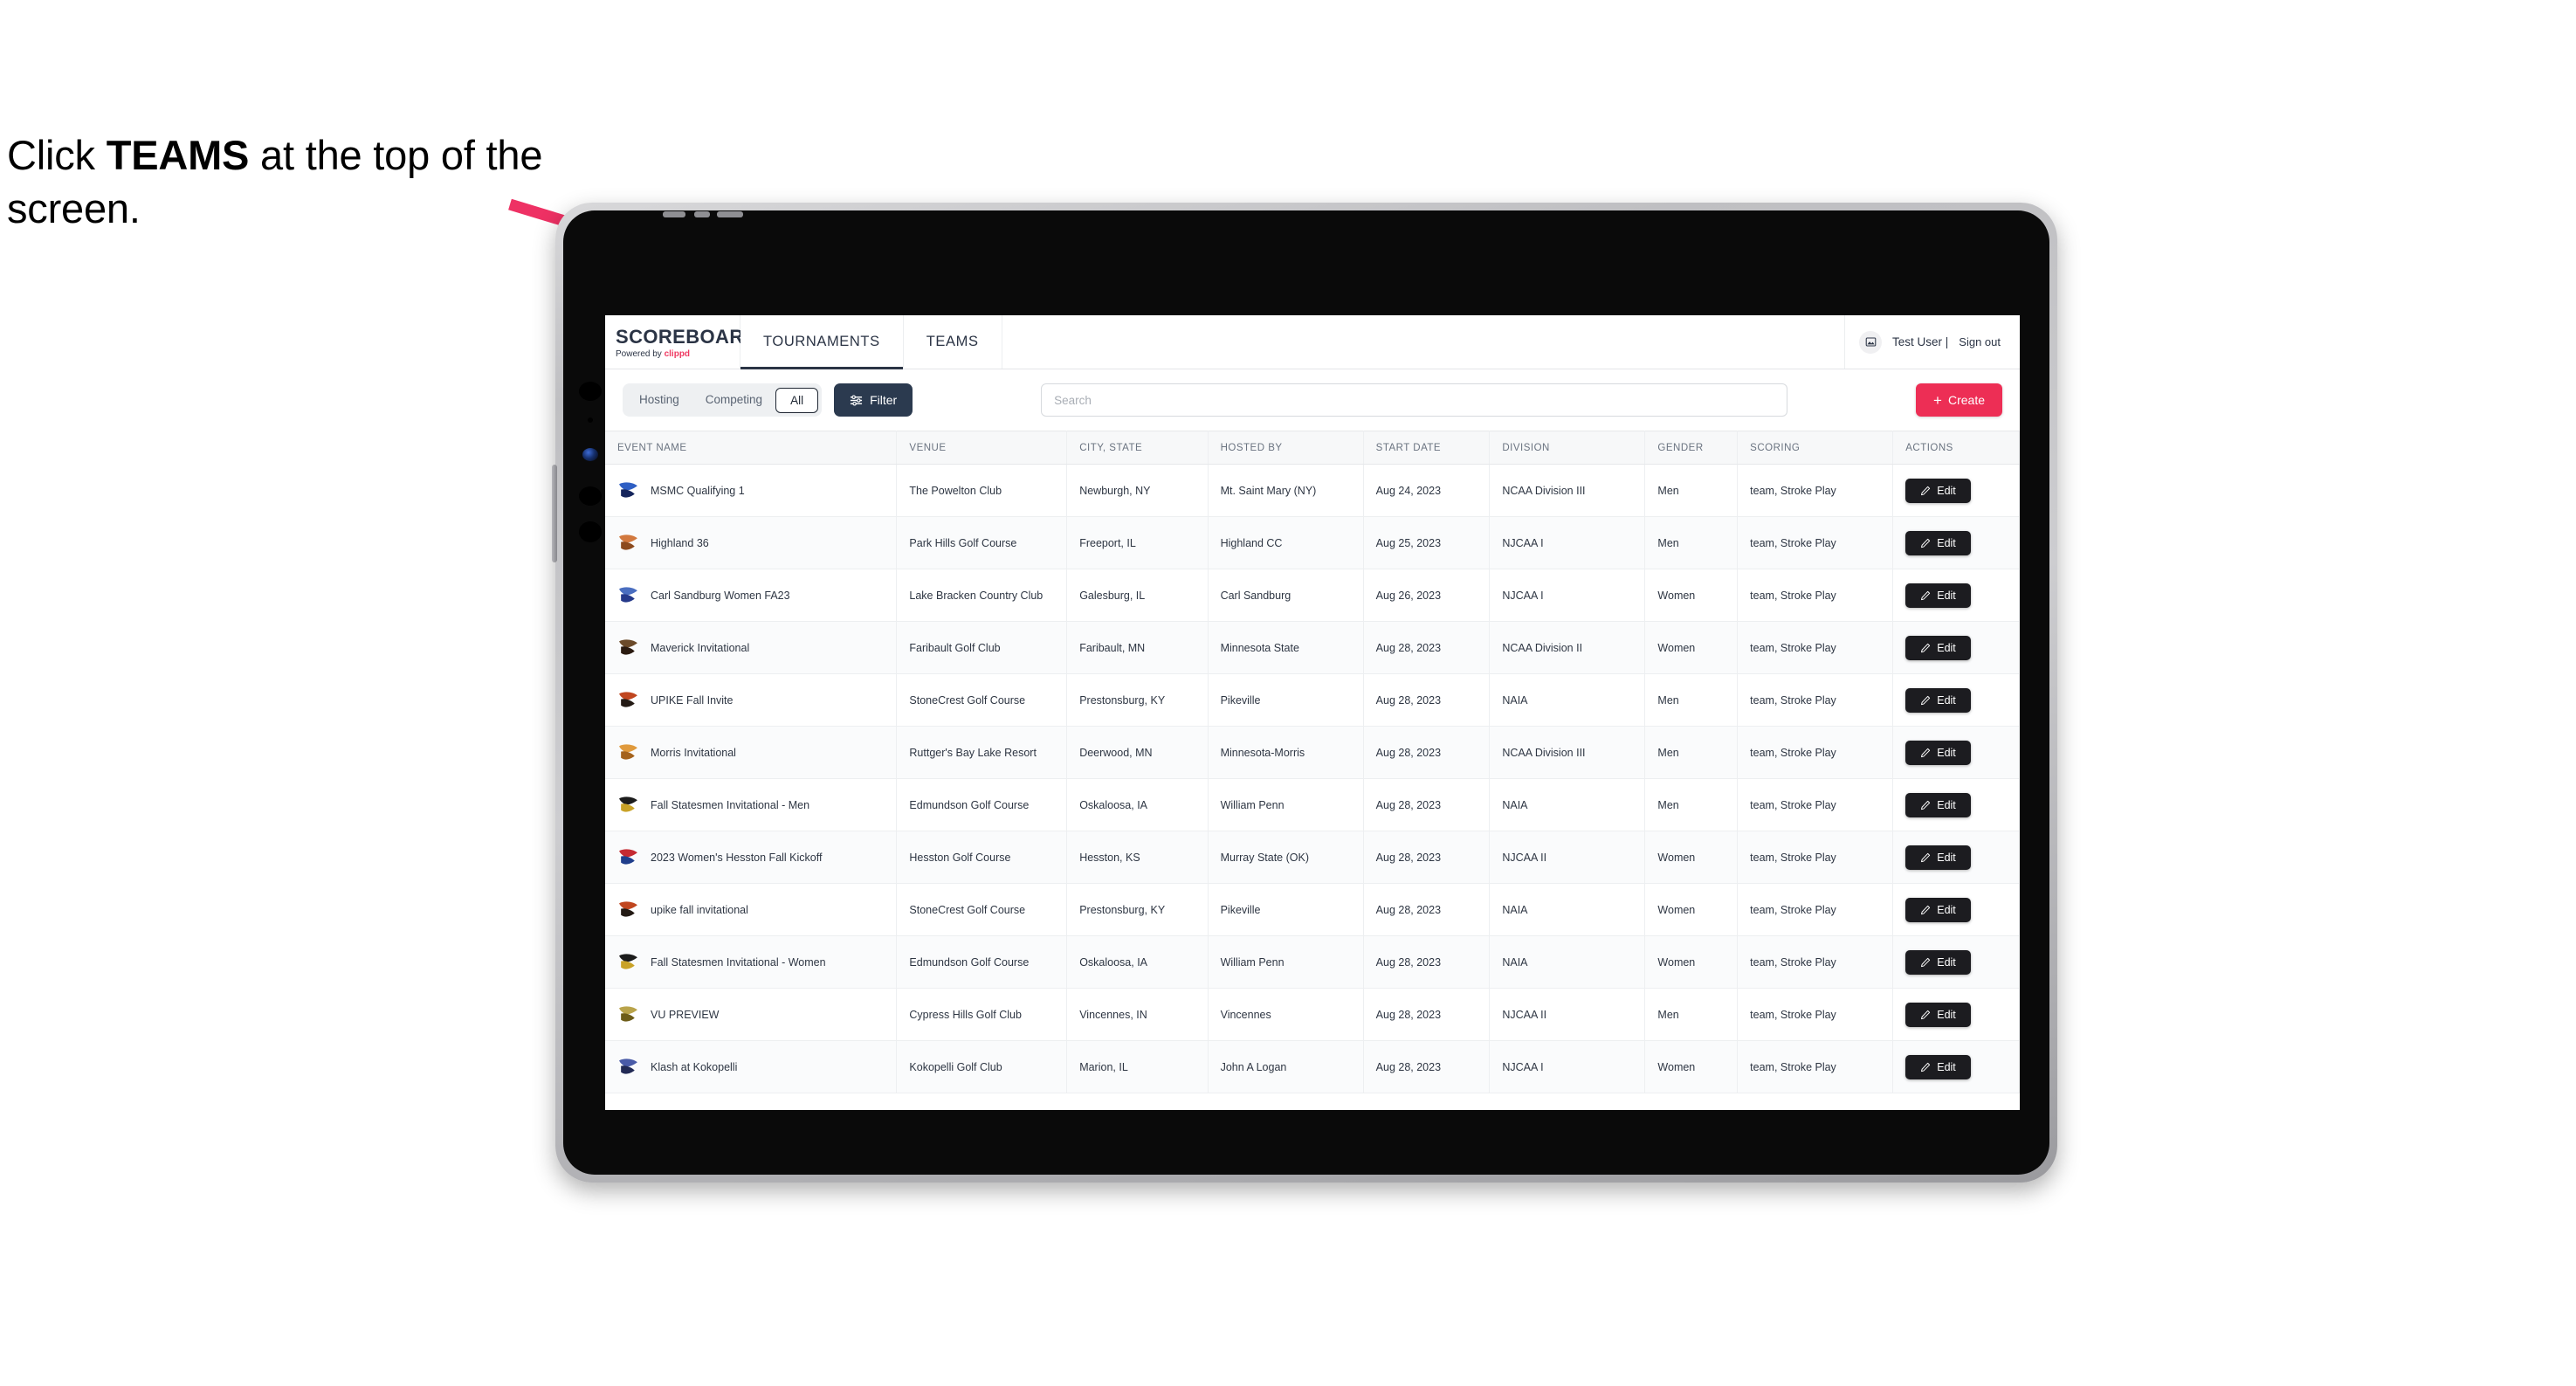 This screenshot has height=1386, width=2576. I want to click on cell-city-state: Hesston, KS, so click(1137, 857).